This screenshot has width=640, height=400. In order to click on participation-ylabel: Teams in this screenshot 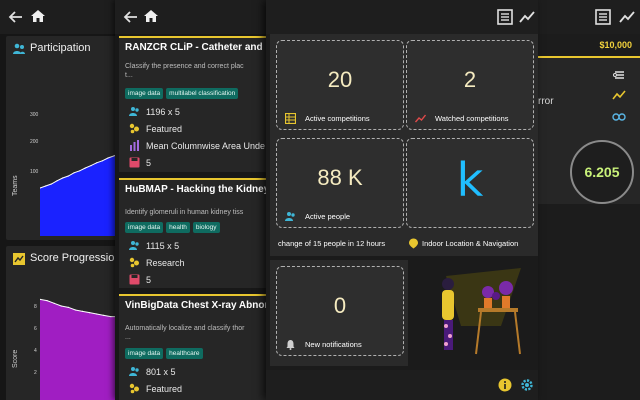, I will do `click(15, 185)`.